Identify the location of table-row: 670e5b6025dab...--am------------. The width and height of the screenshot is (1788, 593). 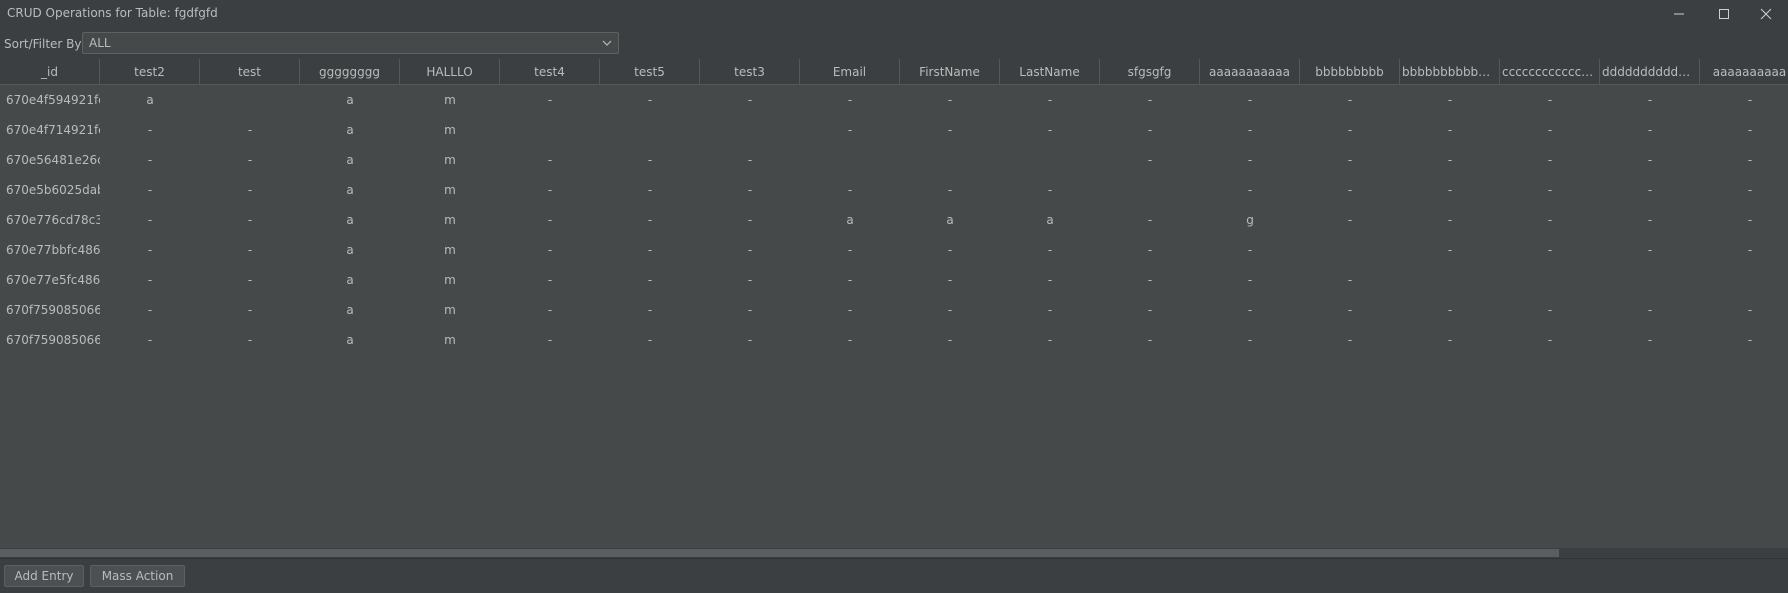
(894, 190).